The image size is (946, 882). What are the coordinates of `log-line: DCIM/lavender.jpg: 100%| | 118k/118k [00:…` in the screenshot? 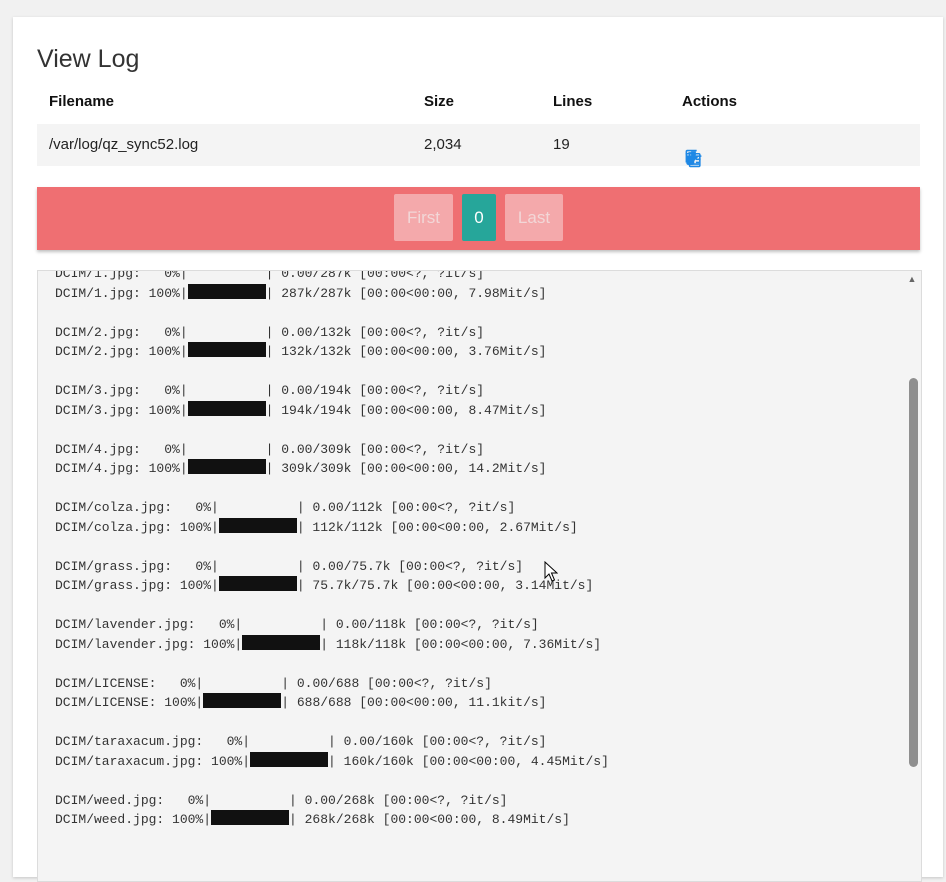 It's located at (332, 644).